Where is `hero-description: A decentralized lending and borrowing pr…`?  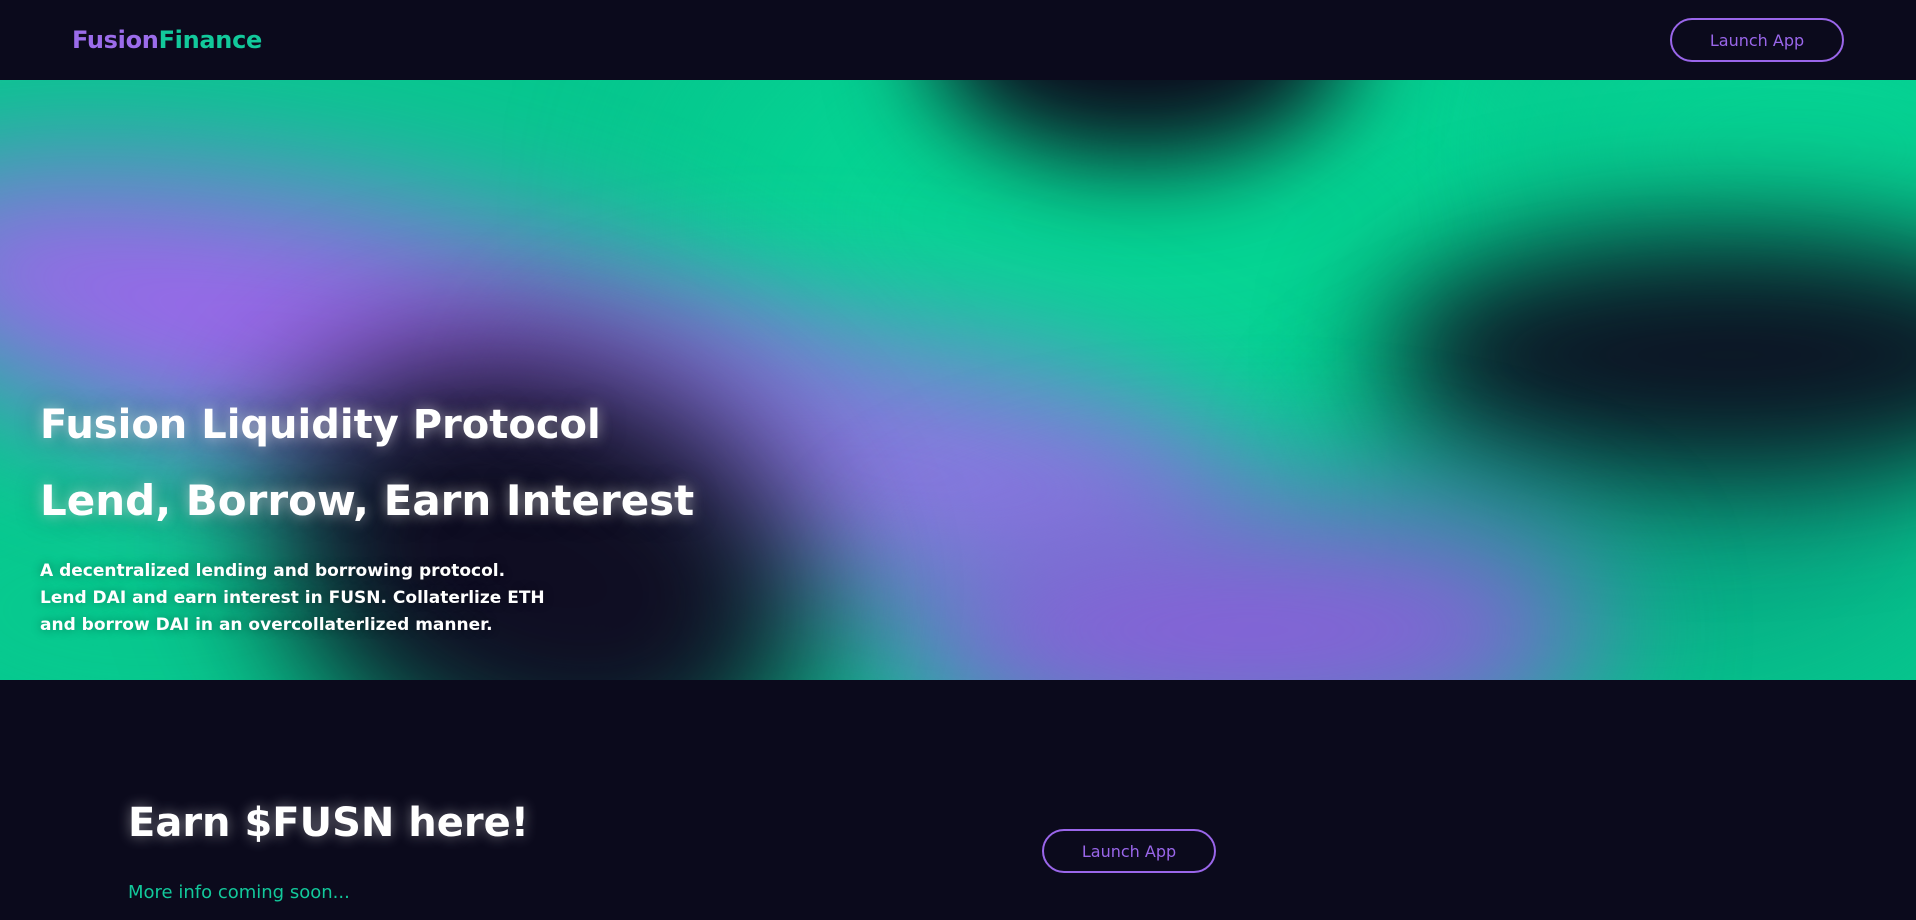 hero-description: A decentralized lending and borrowing pr… is located at coordinates (292, 598).